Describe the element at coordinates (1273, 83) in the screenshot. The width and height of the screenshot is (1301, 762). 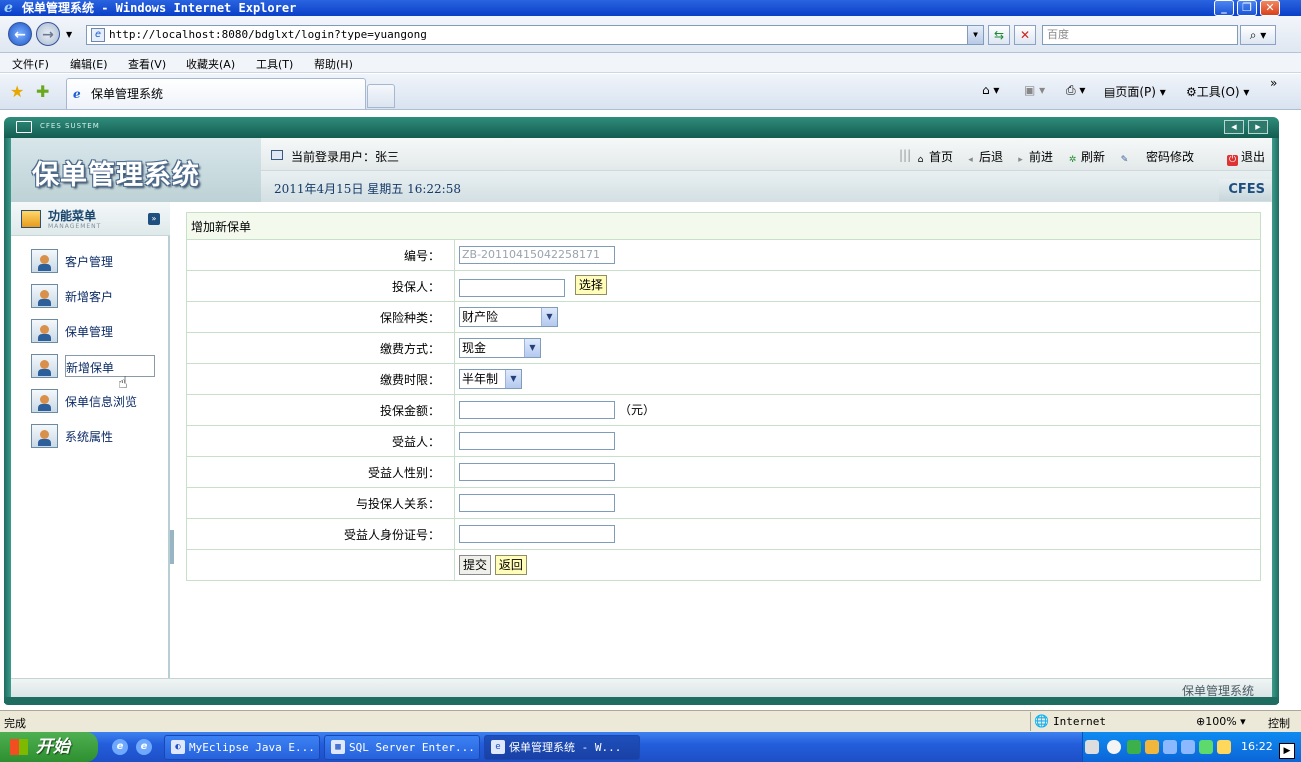
I see `chevron-more-icon: »` at that location.